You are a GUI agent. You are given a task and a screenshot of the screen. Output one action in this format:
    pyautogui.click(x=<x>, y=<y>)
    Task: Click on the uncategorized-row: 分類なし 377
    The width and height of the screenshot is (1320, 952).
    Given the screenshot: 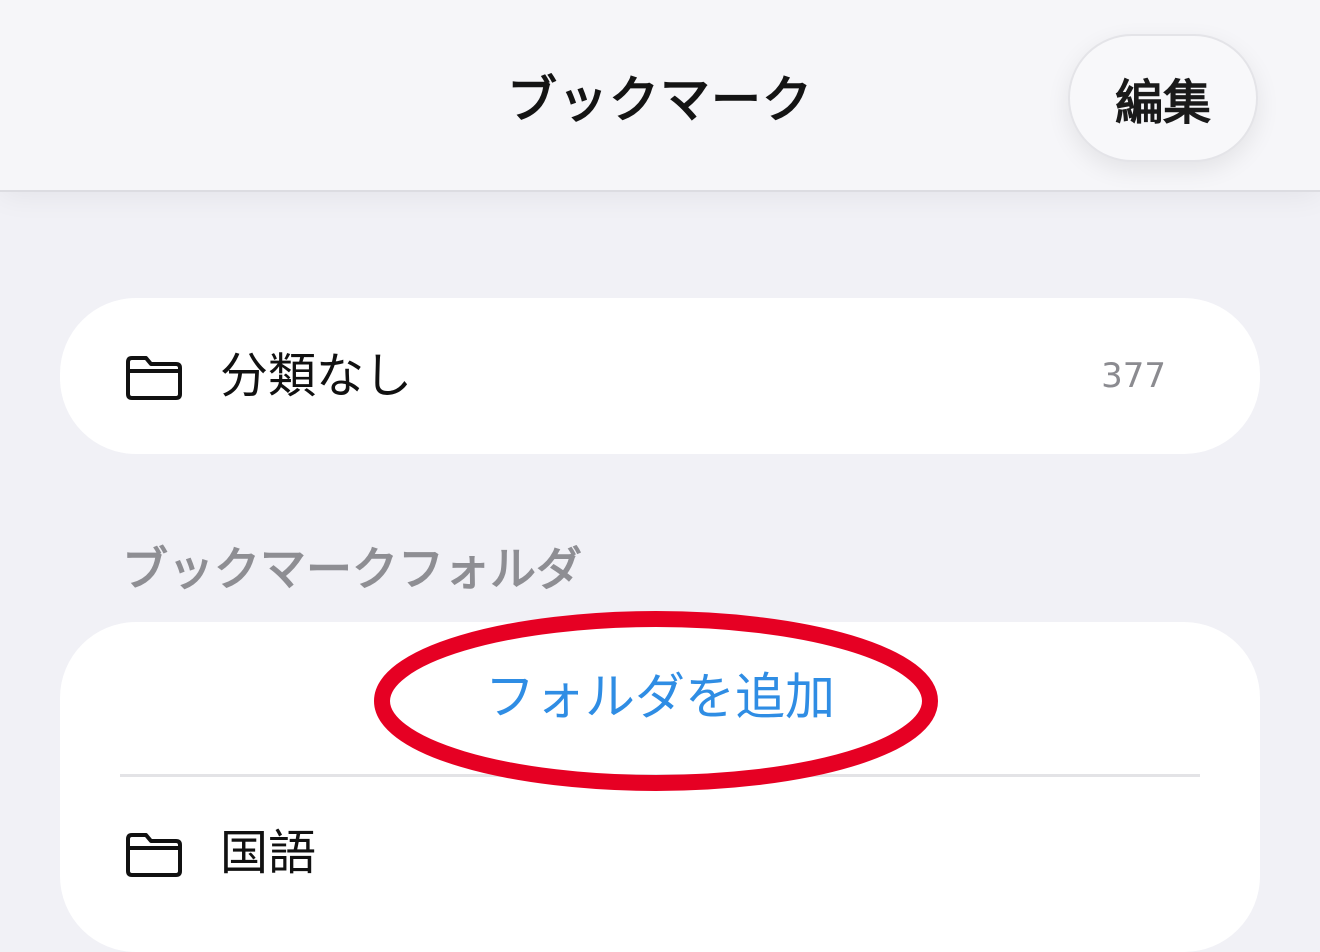 What is the action you would take?
    pyautogui.click(x=660, y=376)
    